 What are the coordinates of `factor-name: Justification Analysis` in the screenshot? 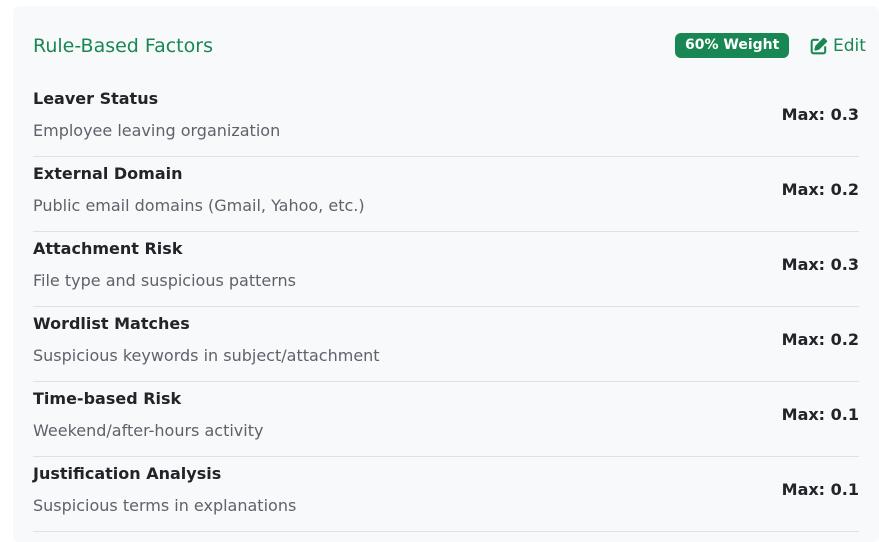 It's located at (127, 473).